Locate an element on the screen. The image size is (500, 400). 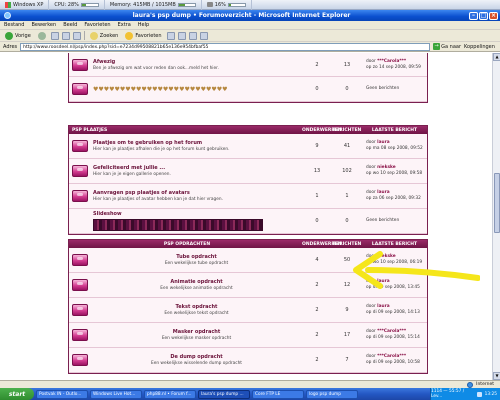
menu-item-help: Help is located at coordinates (143, 25).